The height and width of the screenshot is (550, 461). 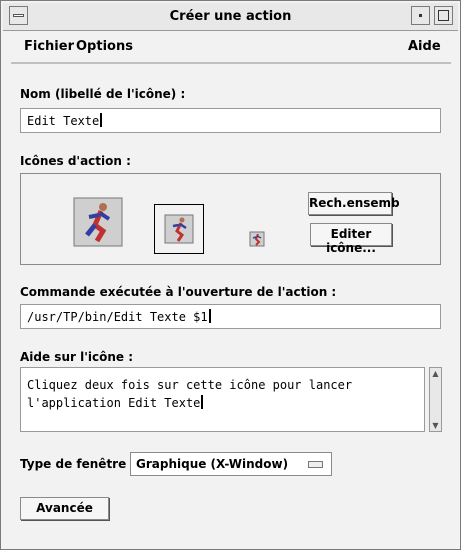 I want to click on maximize-icon, so click(x=443, y=15).